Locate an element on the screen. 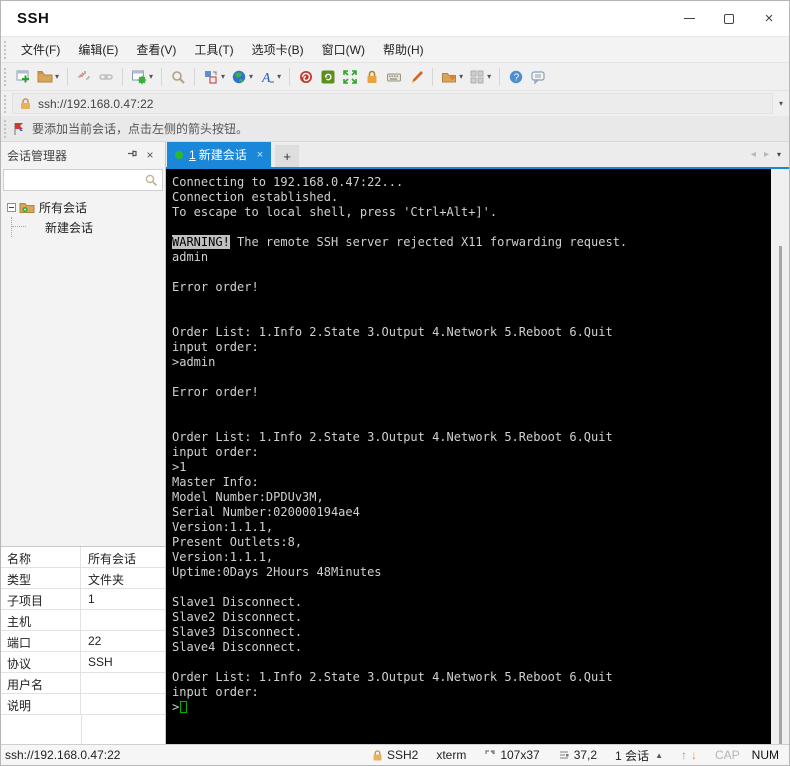 This screenshot has width=790, height=766. scroll-down-icon: ↓ is located at coordinates (694, 755).